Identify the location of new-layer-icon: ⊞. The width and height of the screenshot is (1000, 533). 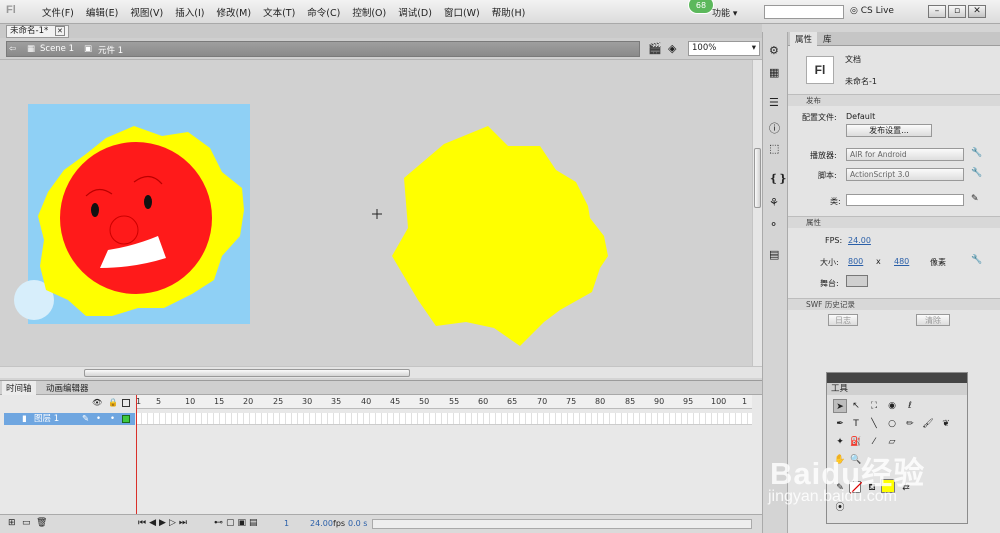
(12, 523).